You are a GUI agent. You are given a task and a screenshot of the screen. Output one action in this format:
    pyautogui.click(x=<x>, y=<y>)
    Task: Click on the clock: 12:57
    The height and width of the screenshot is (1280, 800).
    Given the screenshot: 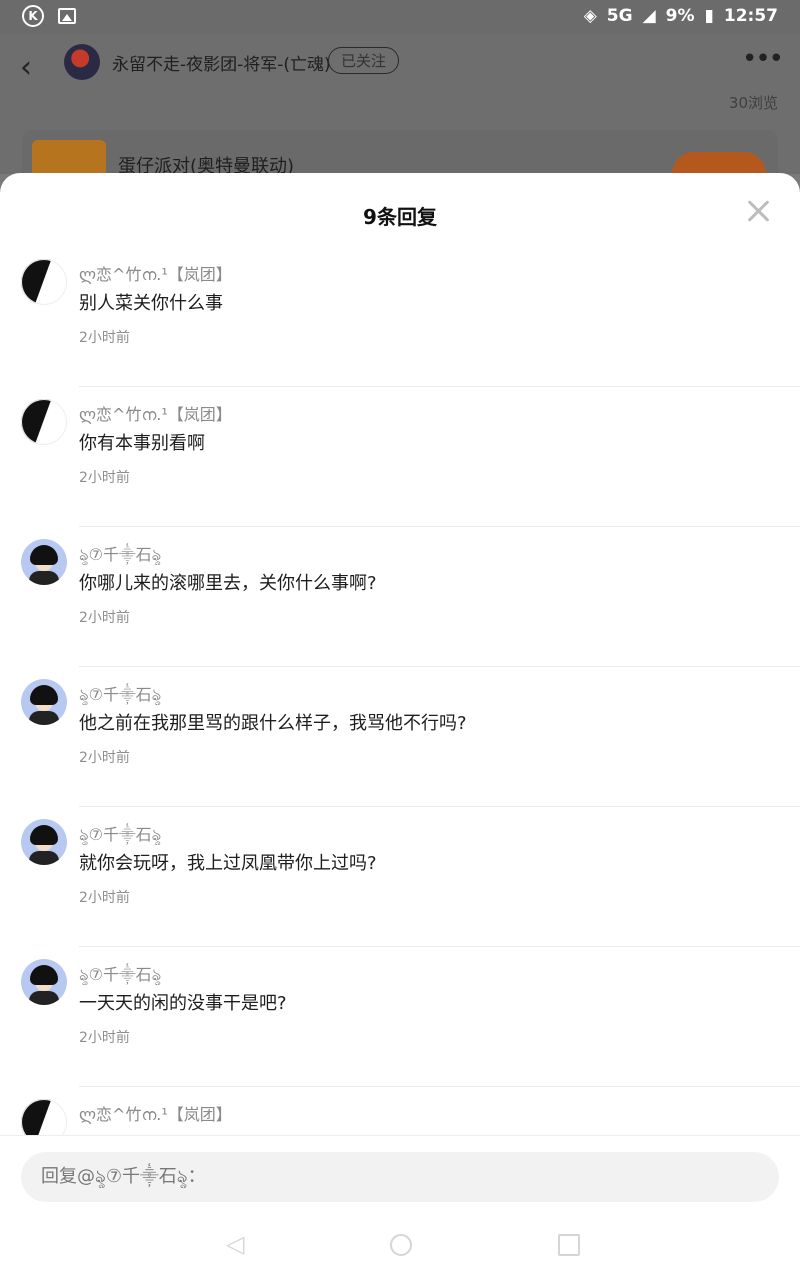 What is the action you would take?
    pyautogui.click(x=750, y=16)
    